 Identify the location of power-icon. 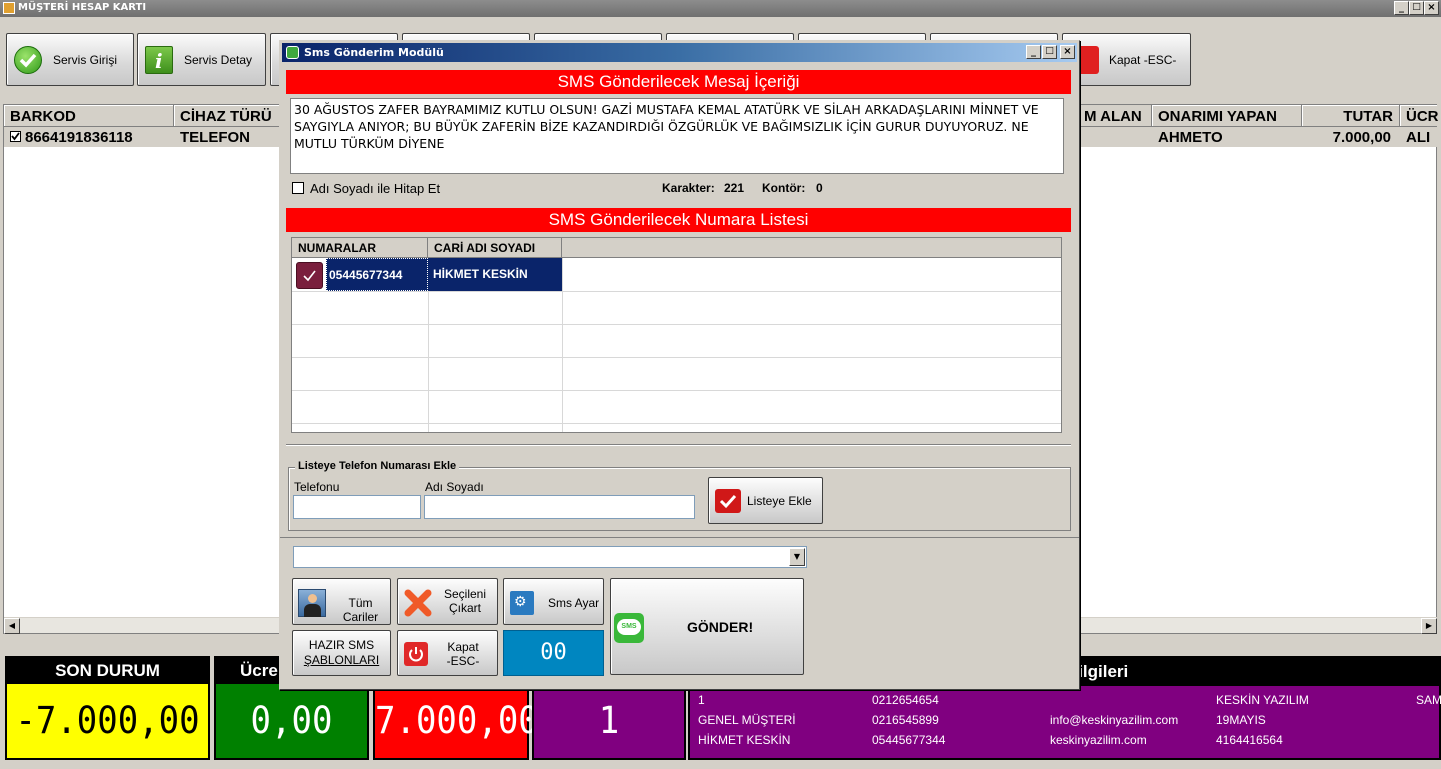
(416, 654).